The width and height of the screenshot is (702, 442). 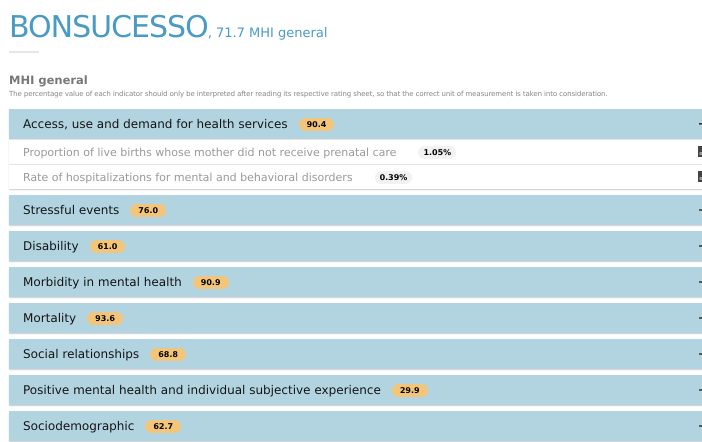 What do you see at coordinates (168, 354) in the screenshot?
I see `score-badge: 68.8` at bounding box center [168, 354].